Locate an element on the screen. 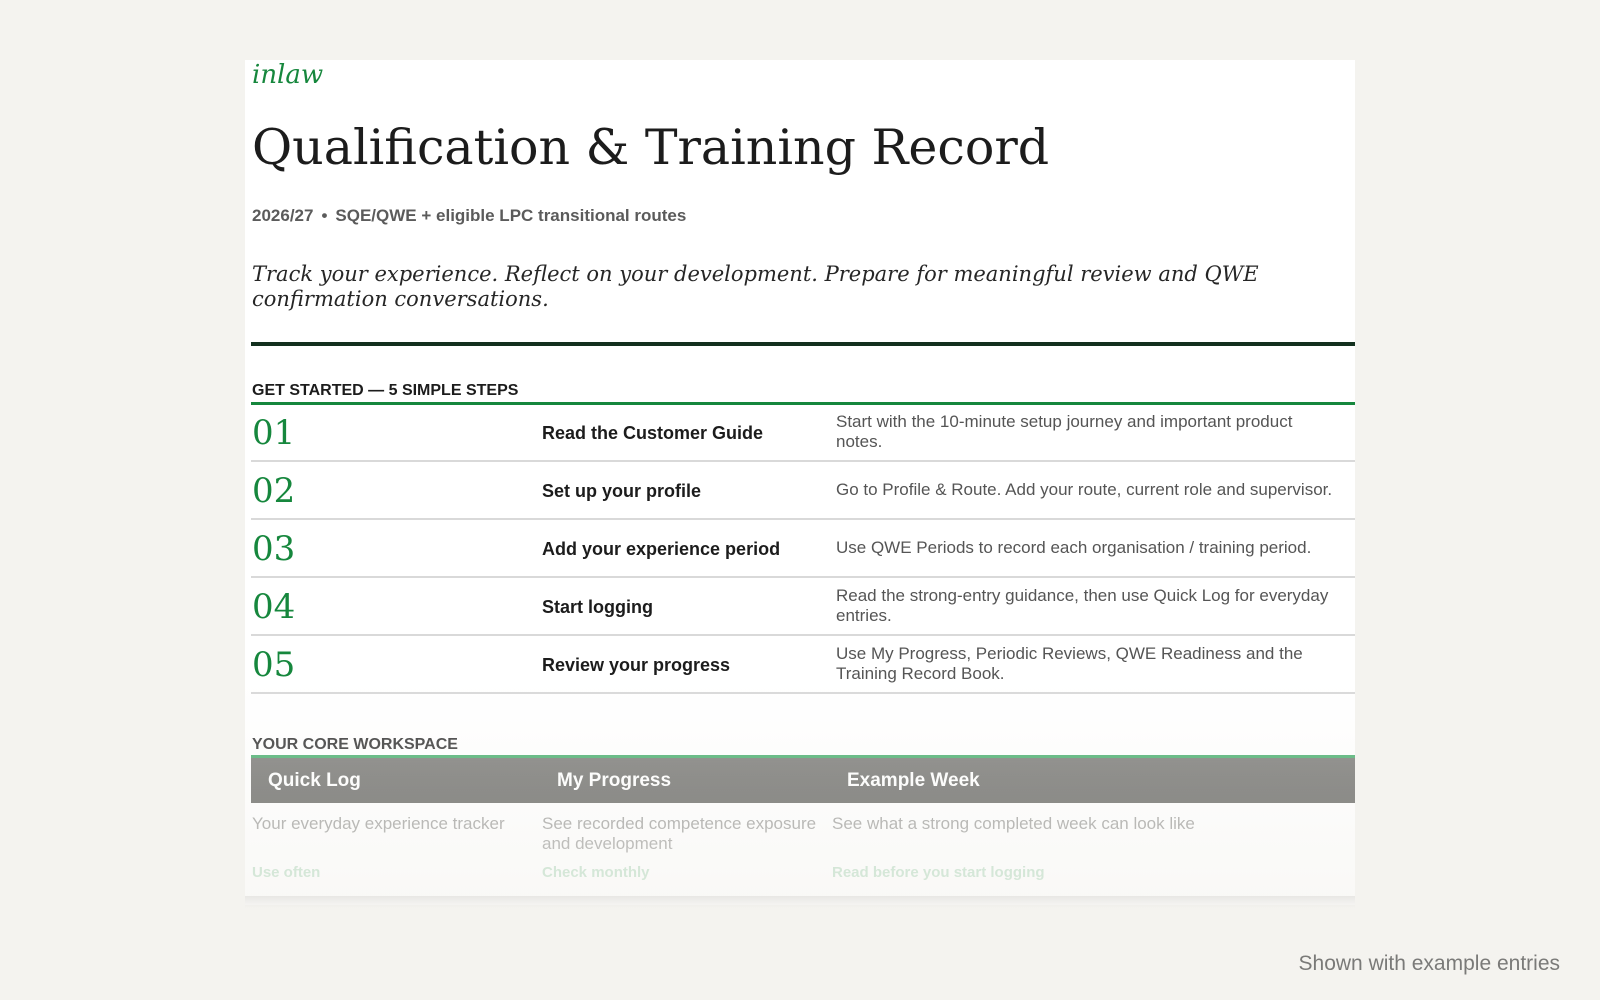  my-progress-link: My Progress is located at coordinates (614, 781).